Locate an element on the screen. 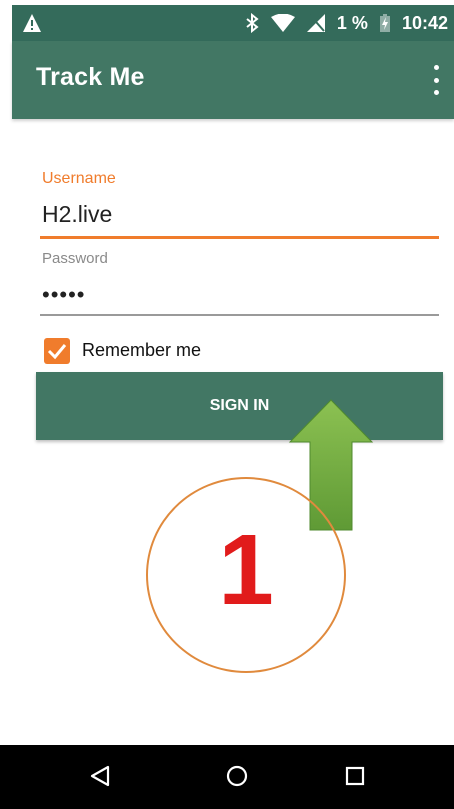  password-input: ••••• is located at coordinates (64, 295).